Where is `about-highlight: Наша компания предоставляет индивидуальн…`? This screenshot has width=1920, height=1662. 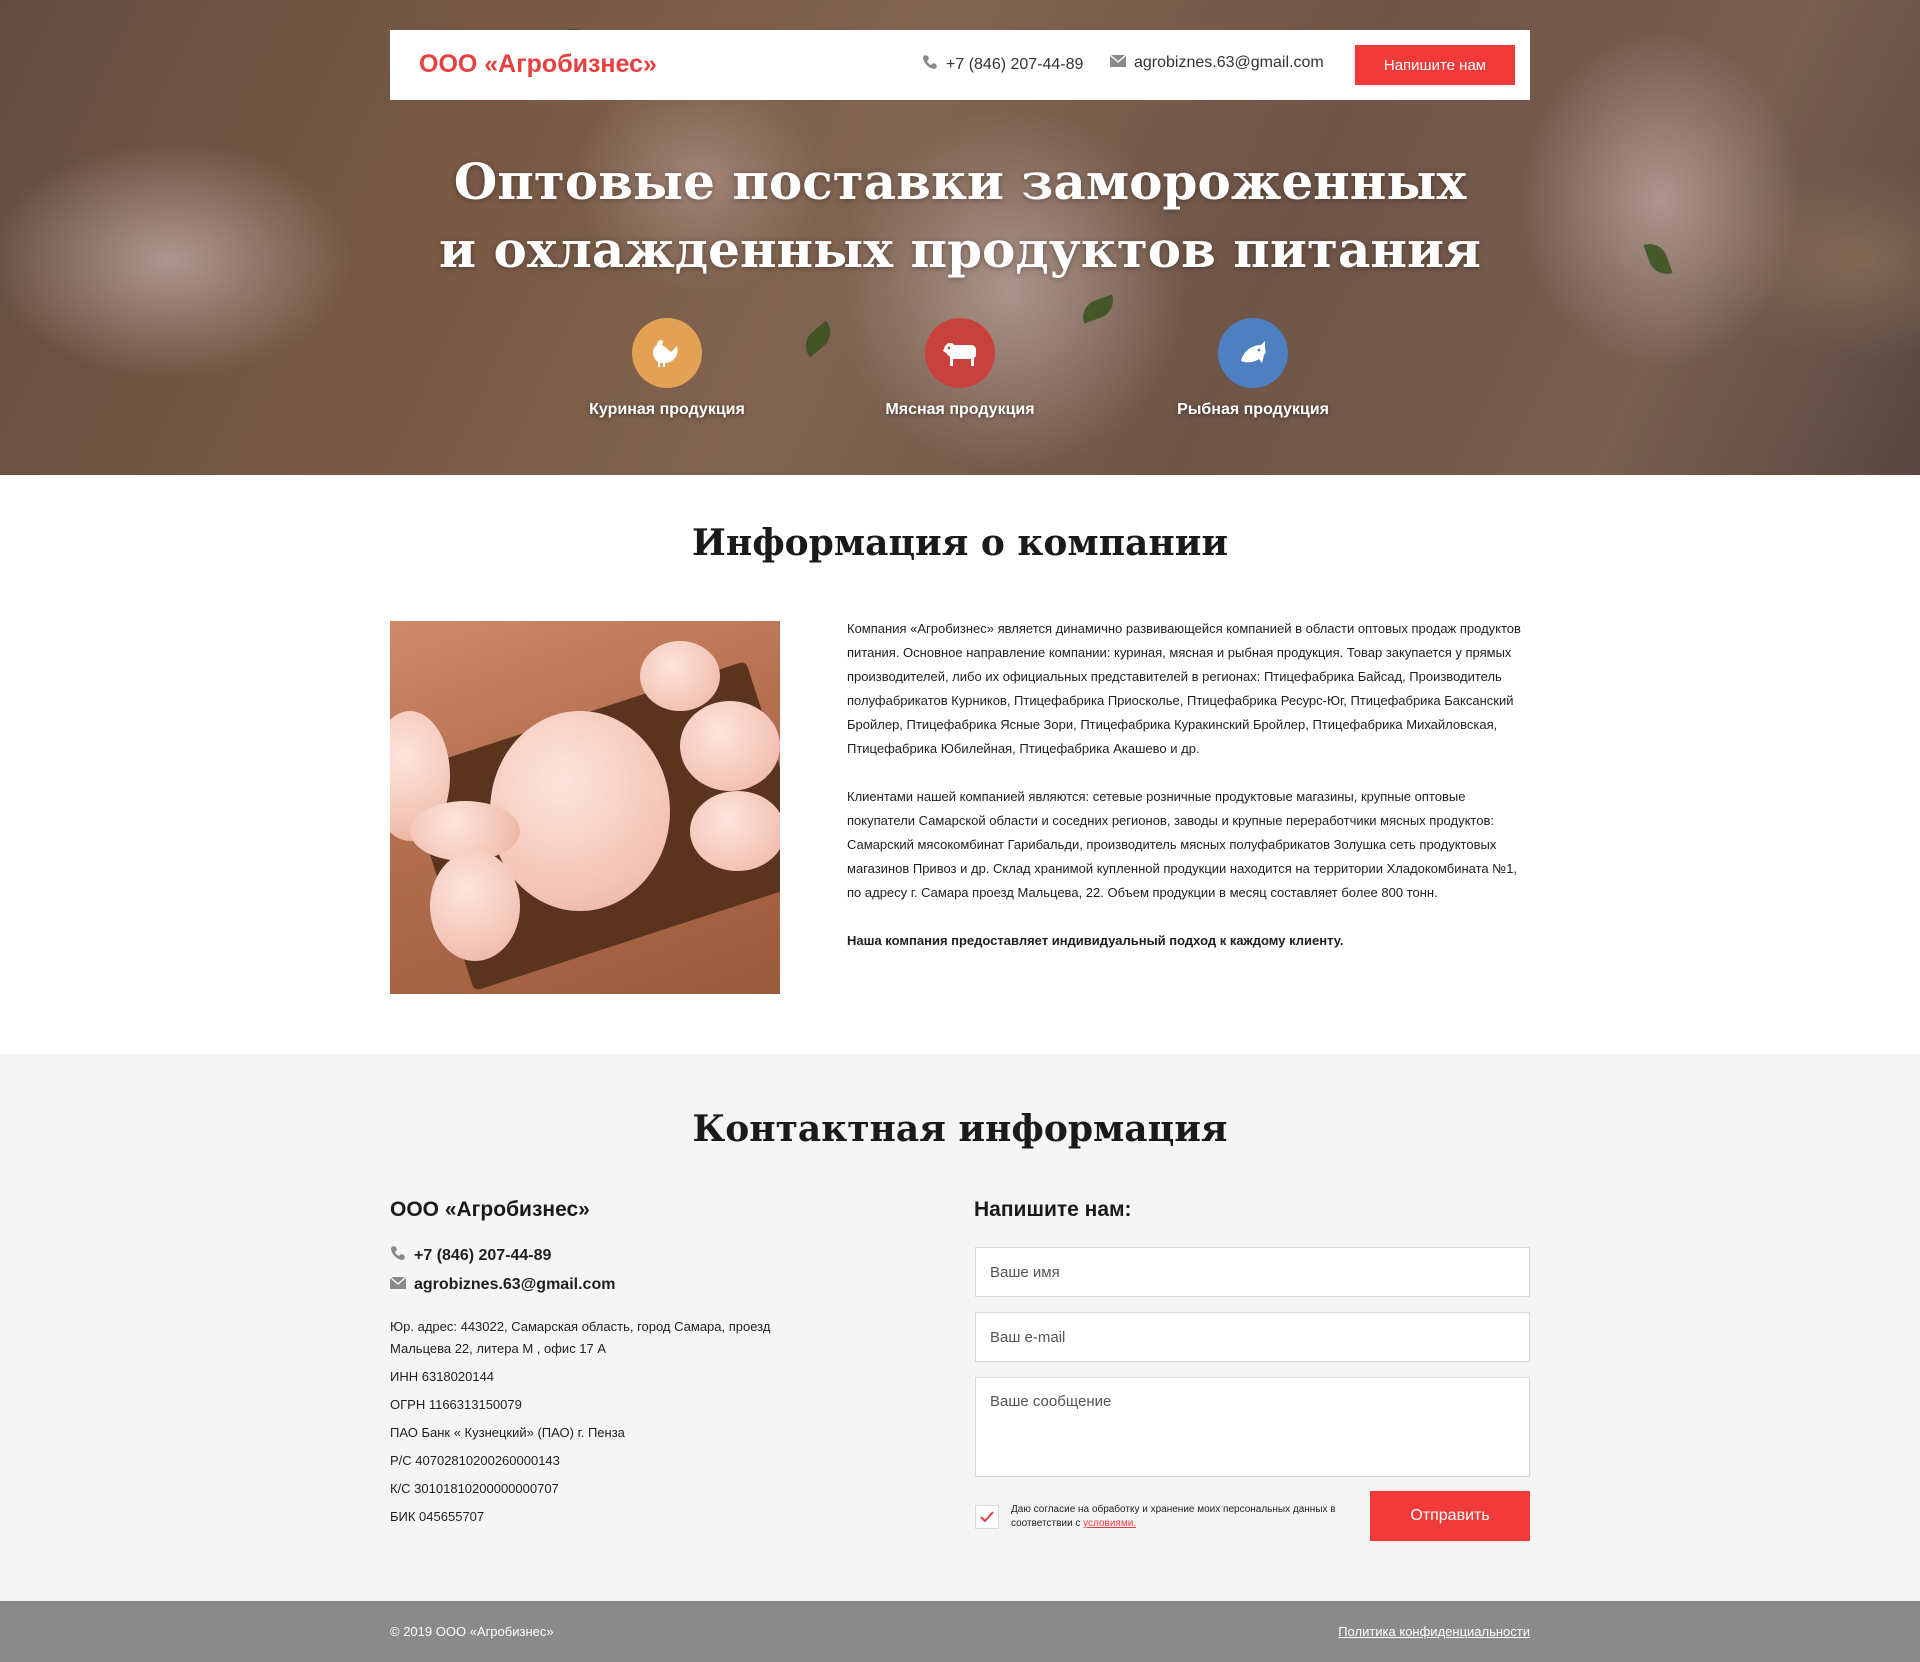 about-highlight: Наша компания предоставляет индивидуальн… is located at coordinates (1095, 940).